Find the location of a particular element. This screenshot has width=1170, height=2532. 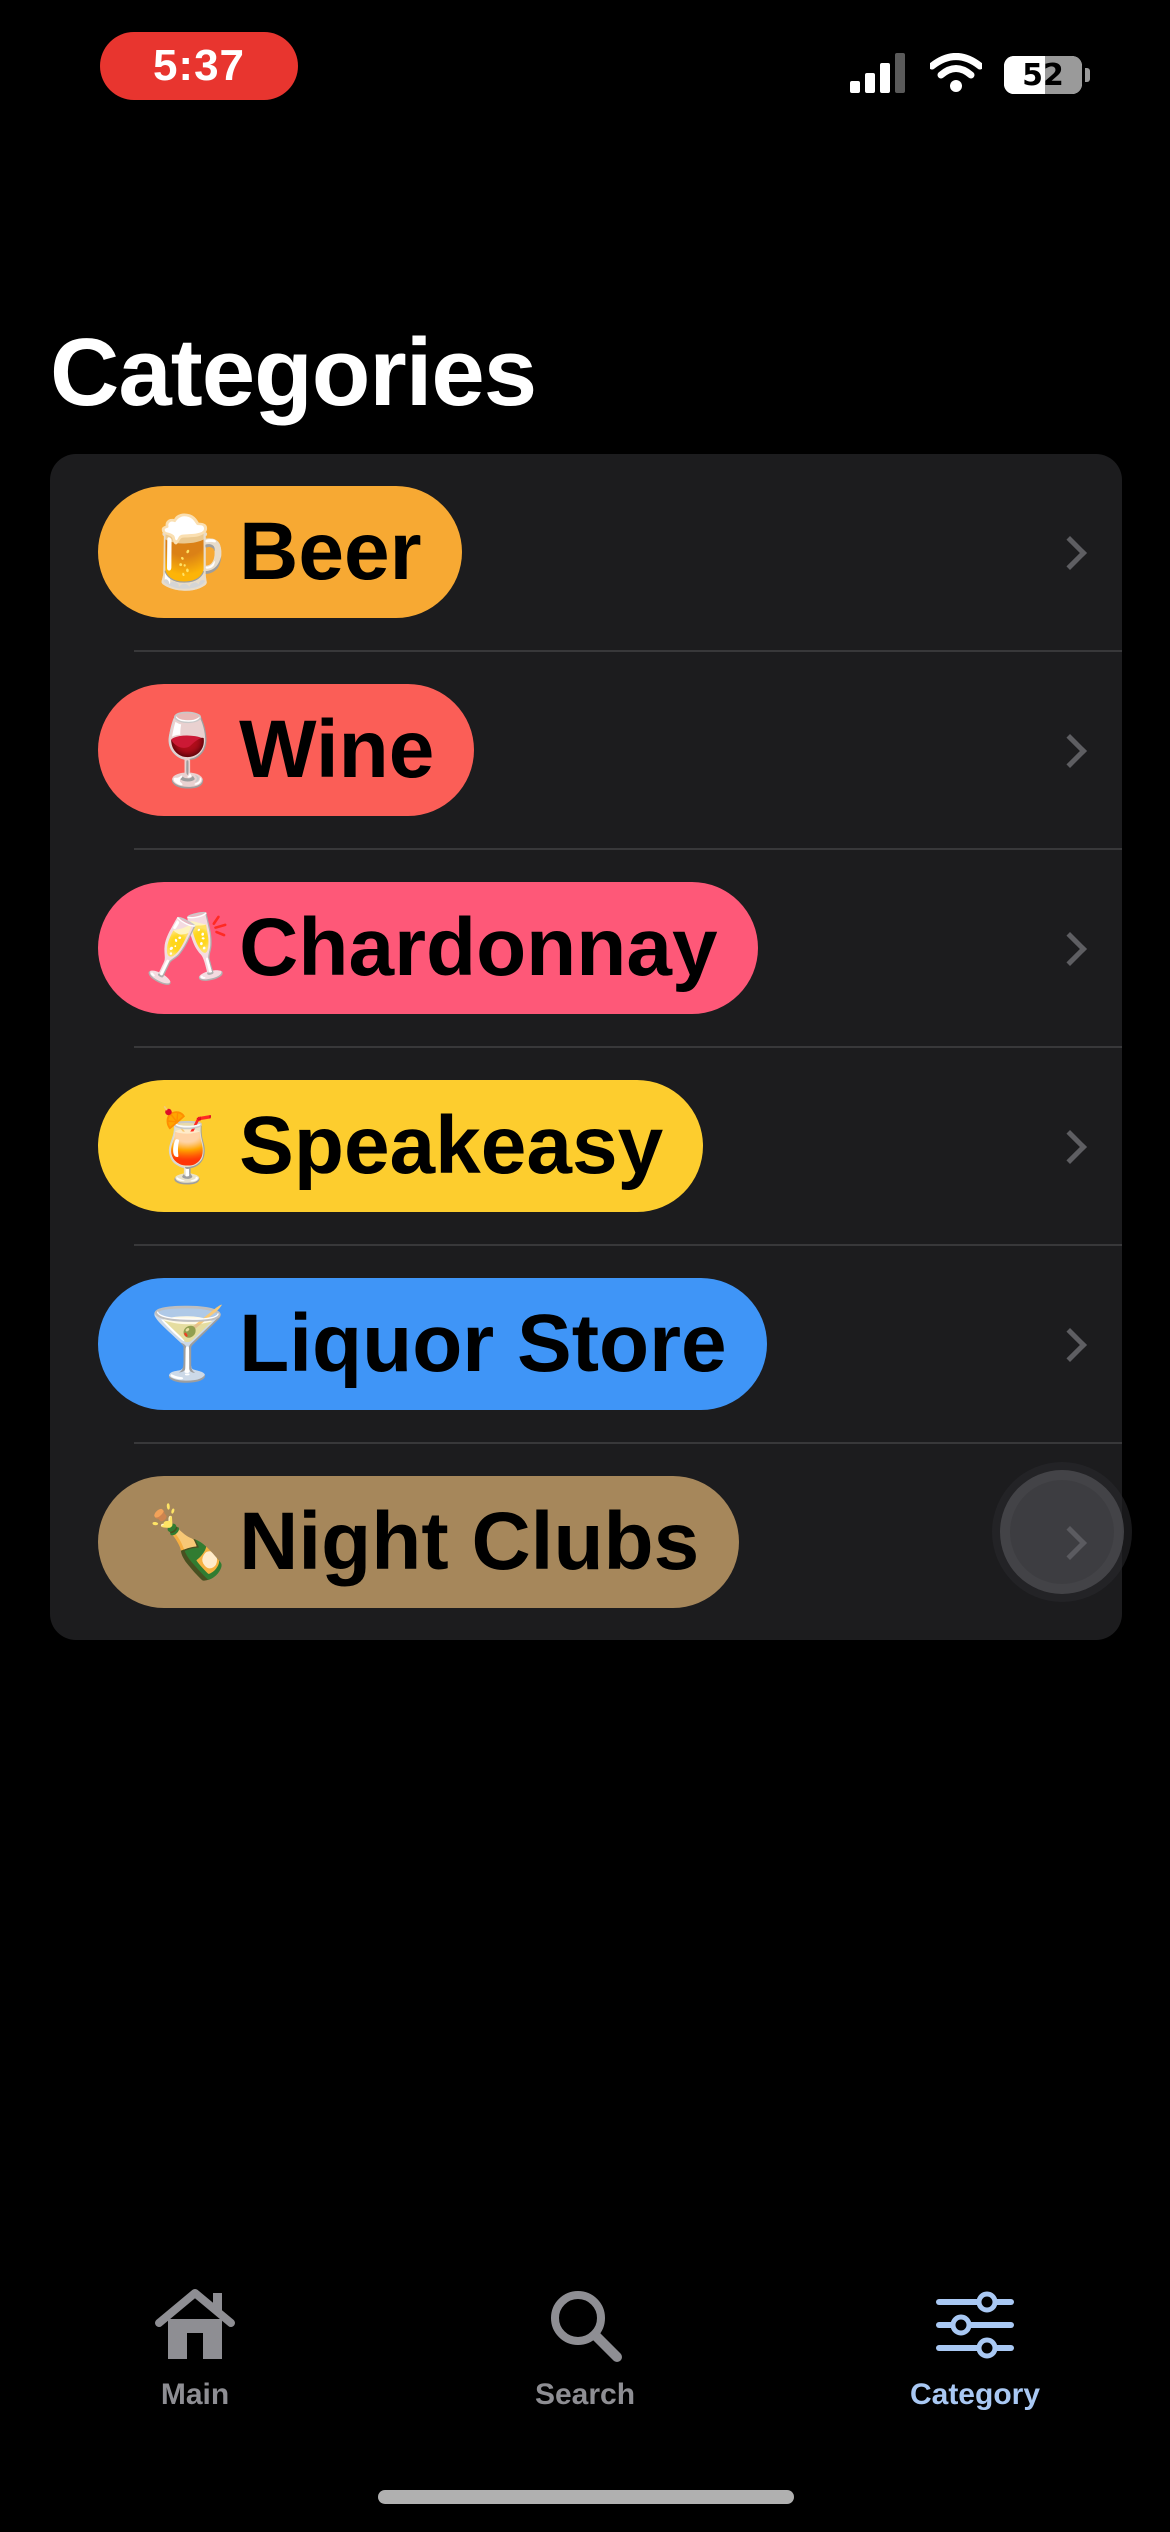

battery-icon: 52 is located at coordinates (1043, 75).